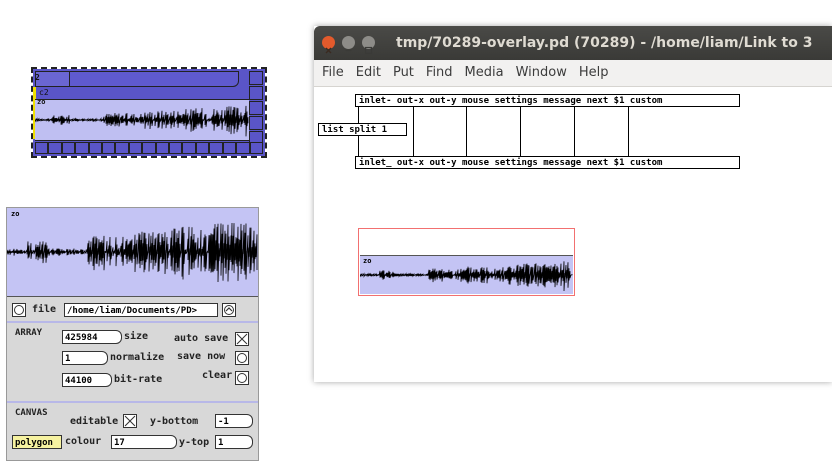  What do you see at coordinates (217, 375) in the screenshot?
I see `clear-label: clear` at bounding box center [217, 375].